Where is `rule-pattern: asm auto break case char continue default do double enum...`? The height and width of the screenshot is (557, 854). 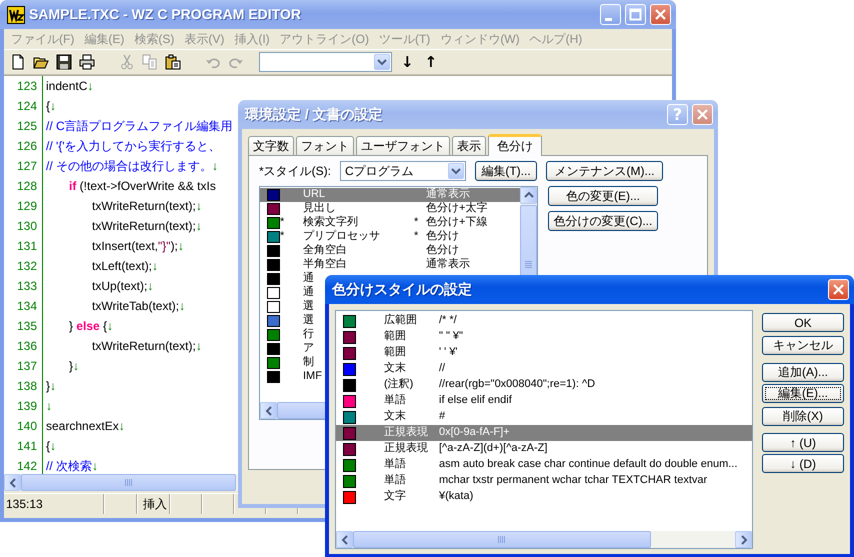
rule-pattern: asm auto break case char continue default do double enum... is located at coordinates (588, 465).